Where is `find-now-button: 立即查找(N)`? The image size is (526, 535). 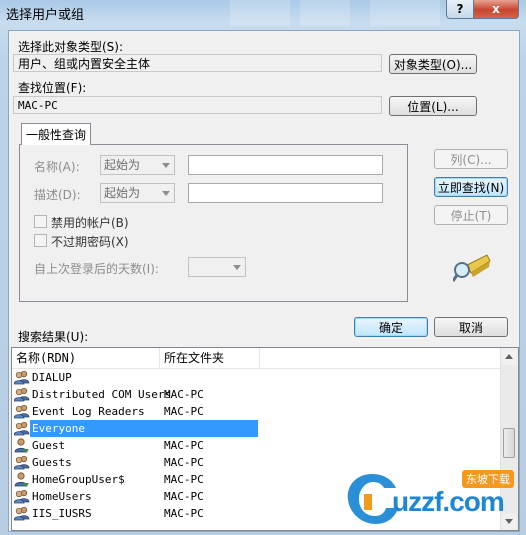 find-now-button: 立即查找(N) is located at coordinates (471, 187).